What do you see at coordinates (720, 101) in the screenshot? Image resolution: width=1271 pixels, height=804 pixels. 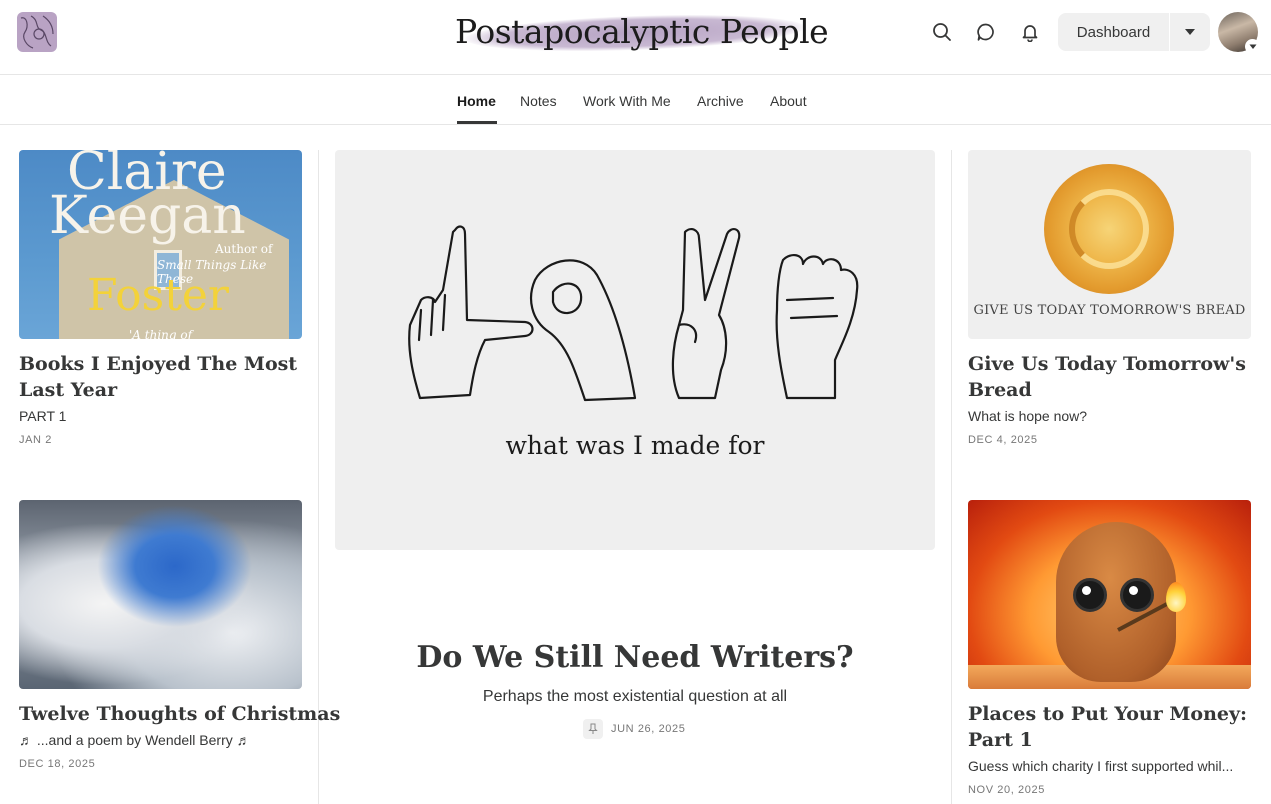 I see `nav-tab-archive: Archive` at bounding box center [720, 101].